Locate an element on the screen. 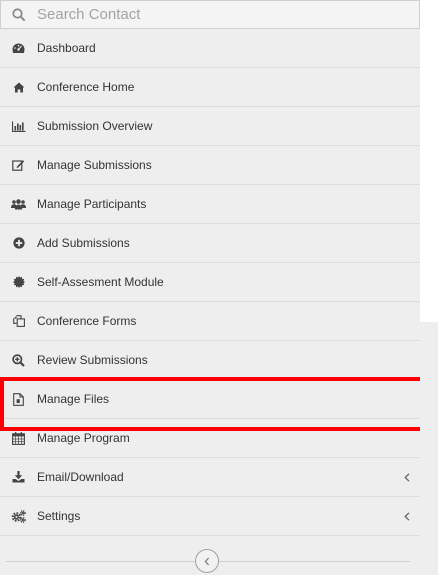 Image resolution: width=438 pixels, height=575 pixels. sidebar-item-label: Submission Overview is located at coordinates (95, 126).